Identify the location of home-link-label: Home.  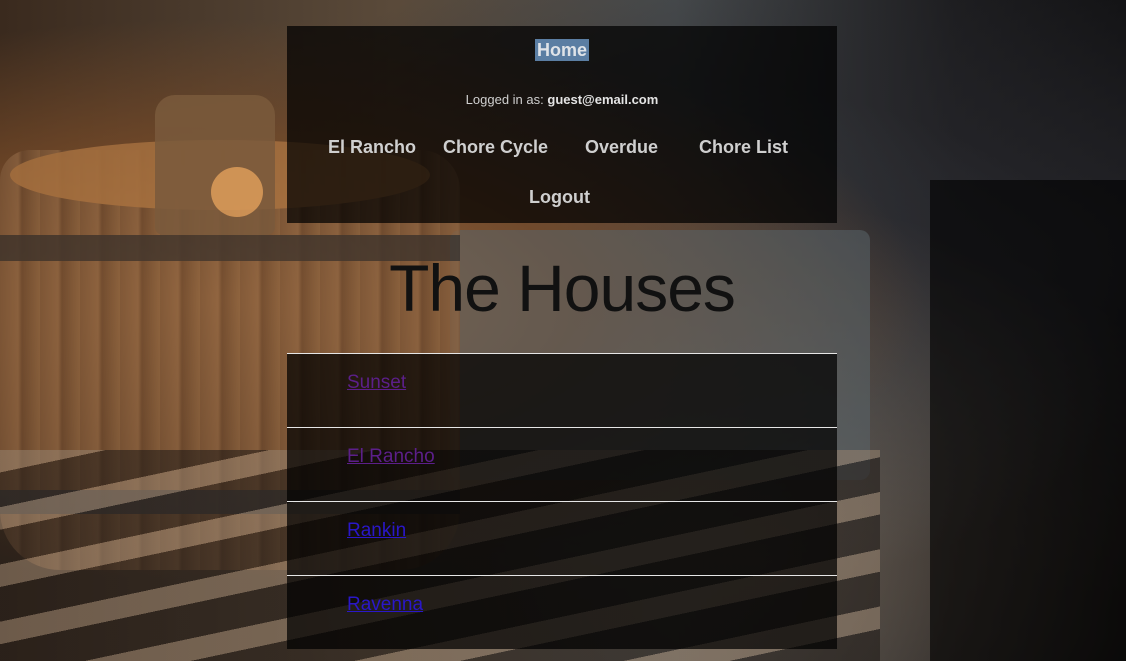
(561, 50).